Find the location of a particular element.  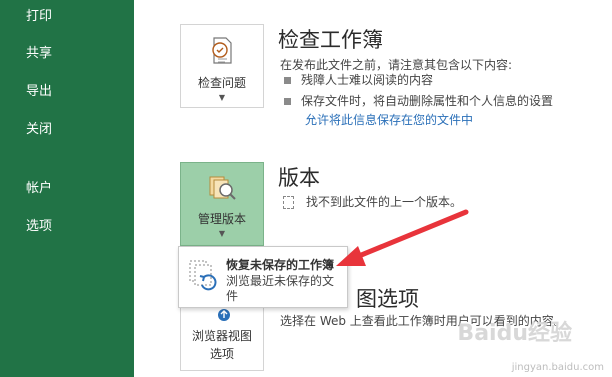

sidebar-item-account: 帐户 is located at coordinates (39, 186).